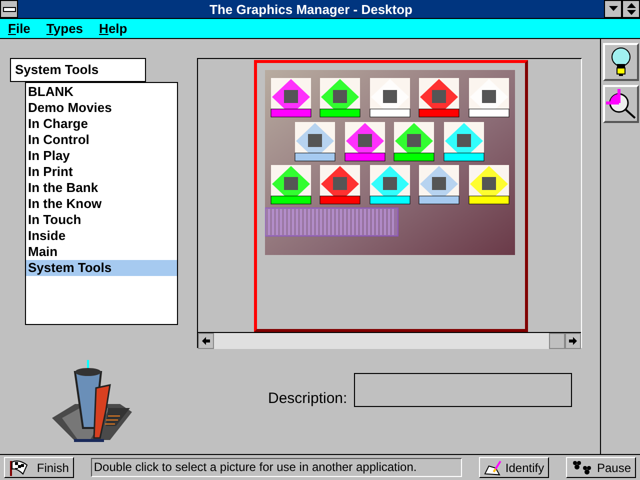 This screenshot has width=640, height=480. I want to click on menu-item: Help, so click(113, 28).